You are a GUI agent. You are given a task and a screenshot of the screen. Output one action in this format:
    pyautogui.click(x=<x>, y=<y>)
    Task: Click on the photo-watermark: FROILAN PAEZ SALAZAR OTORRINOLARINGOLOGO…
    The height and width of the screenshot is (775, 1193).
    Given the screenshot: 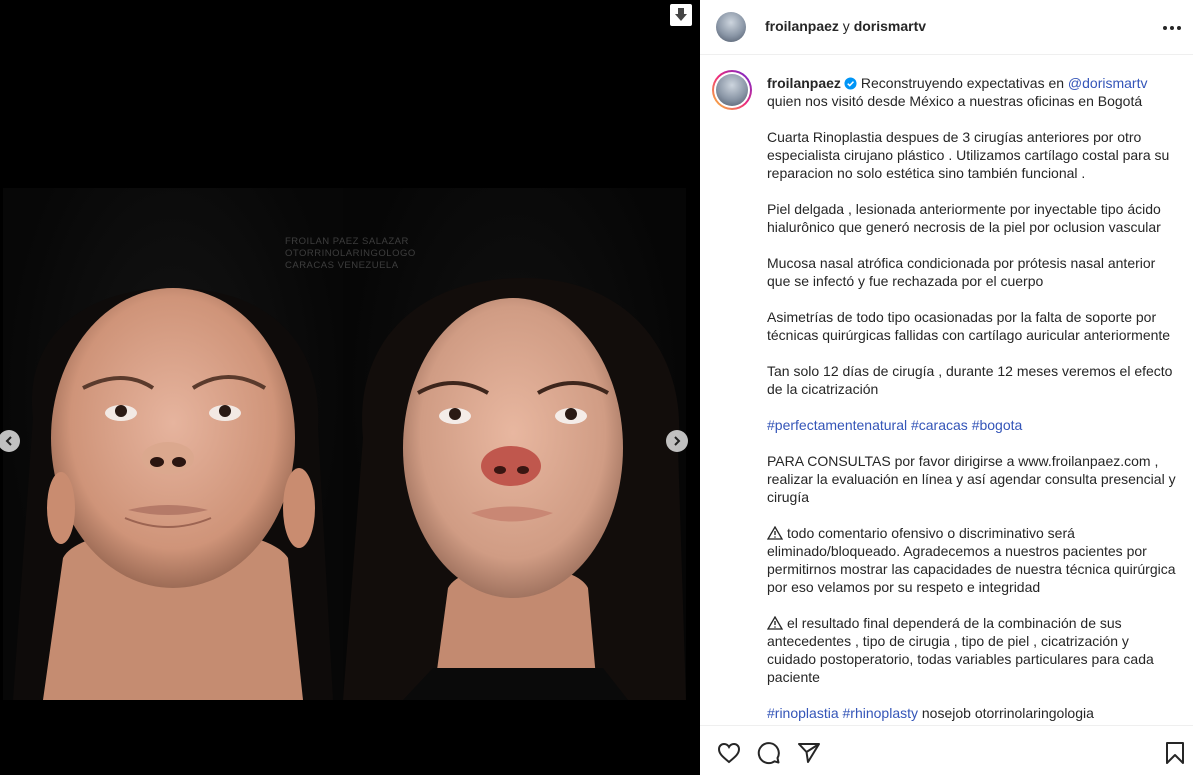 What is the action you would take?
    pyautogui.click(x=355, y=254)
    